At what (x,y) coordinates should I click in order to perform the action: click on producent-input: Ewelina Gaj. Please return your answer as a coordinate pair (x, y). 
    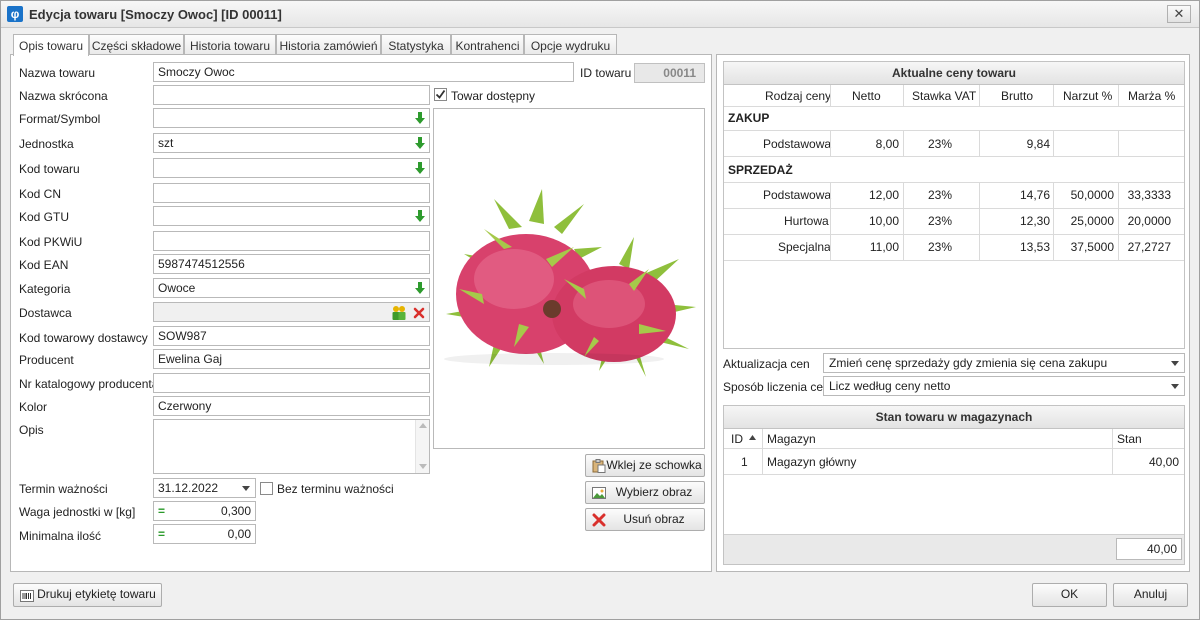
    Looking at the image, I should click on (291, 359).